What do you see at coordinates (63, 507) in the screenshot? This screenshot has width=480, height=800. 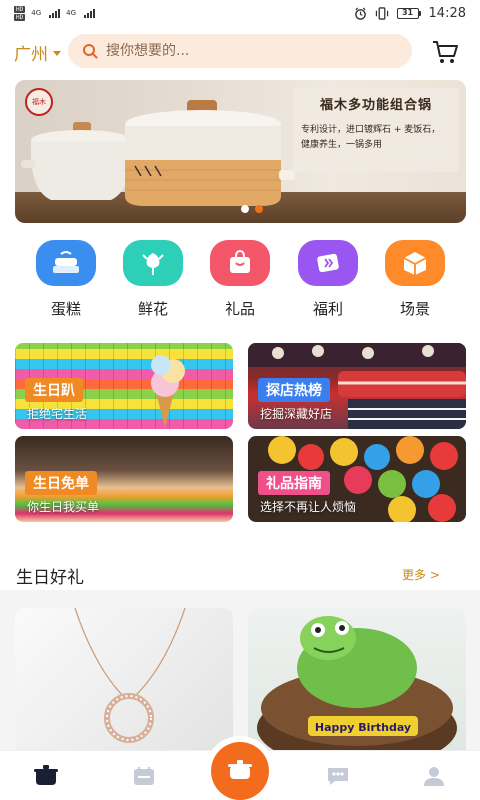 I see `card-subtitle: 你生日我买单` at bounding box center [63, 507].